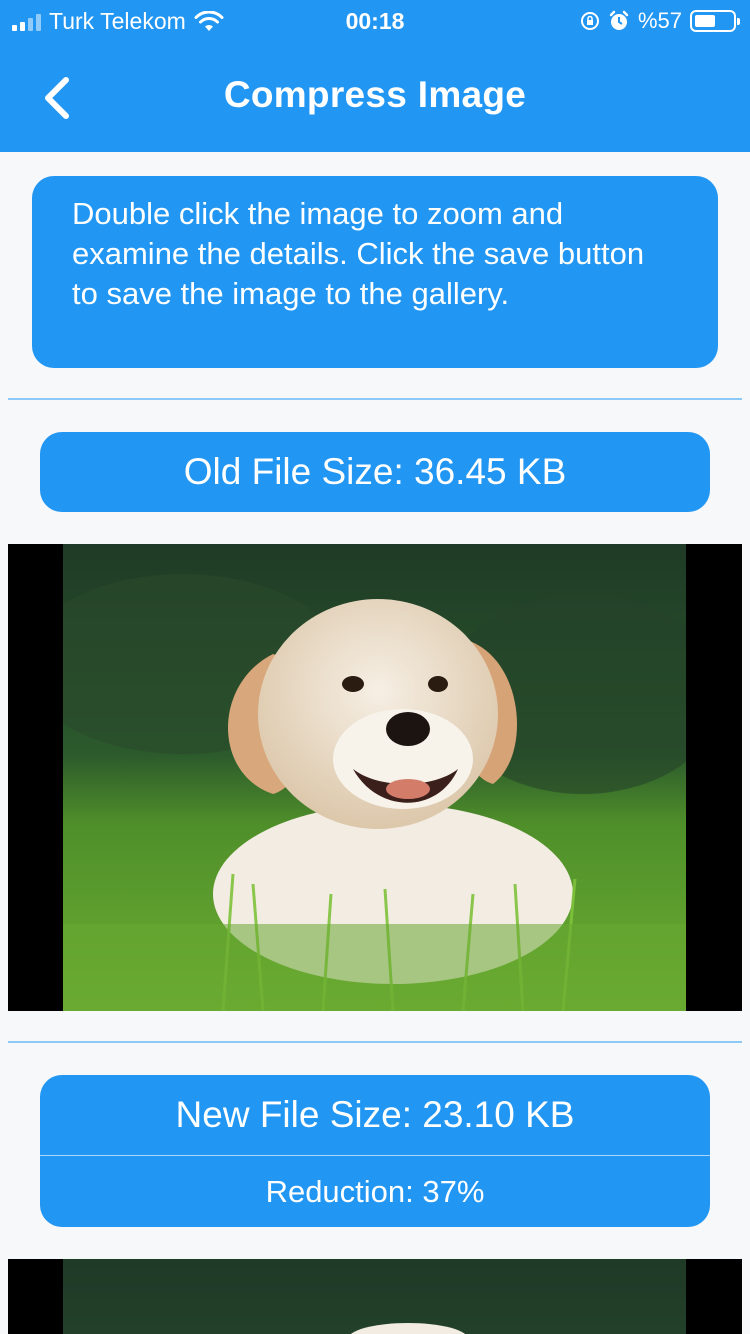  Describe the element at coordinates (375, 1155) in the screenshot. I see `badge-separator` at that location.